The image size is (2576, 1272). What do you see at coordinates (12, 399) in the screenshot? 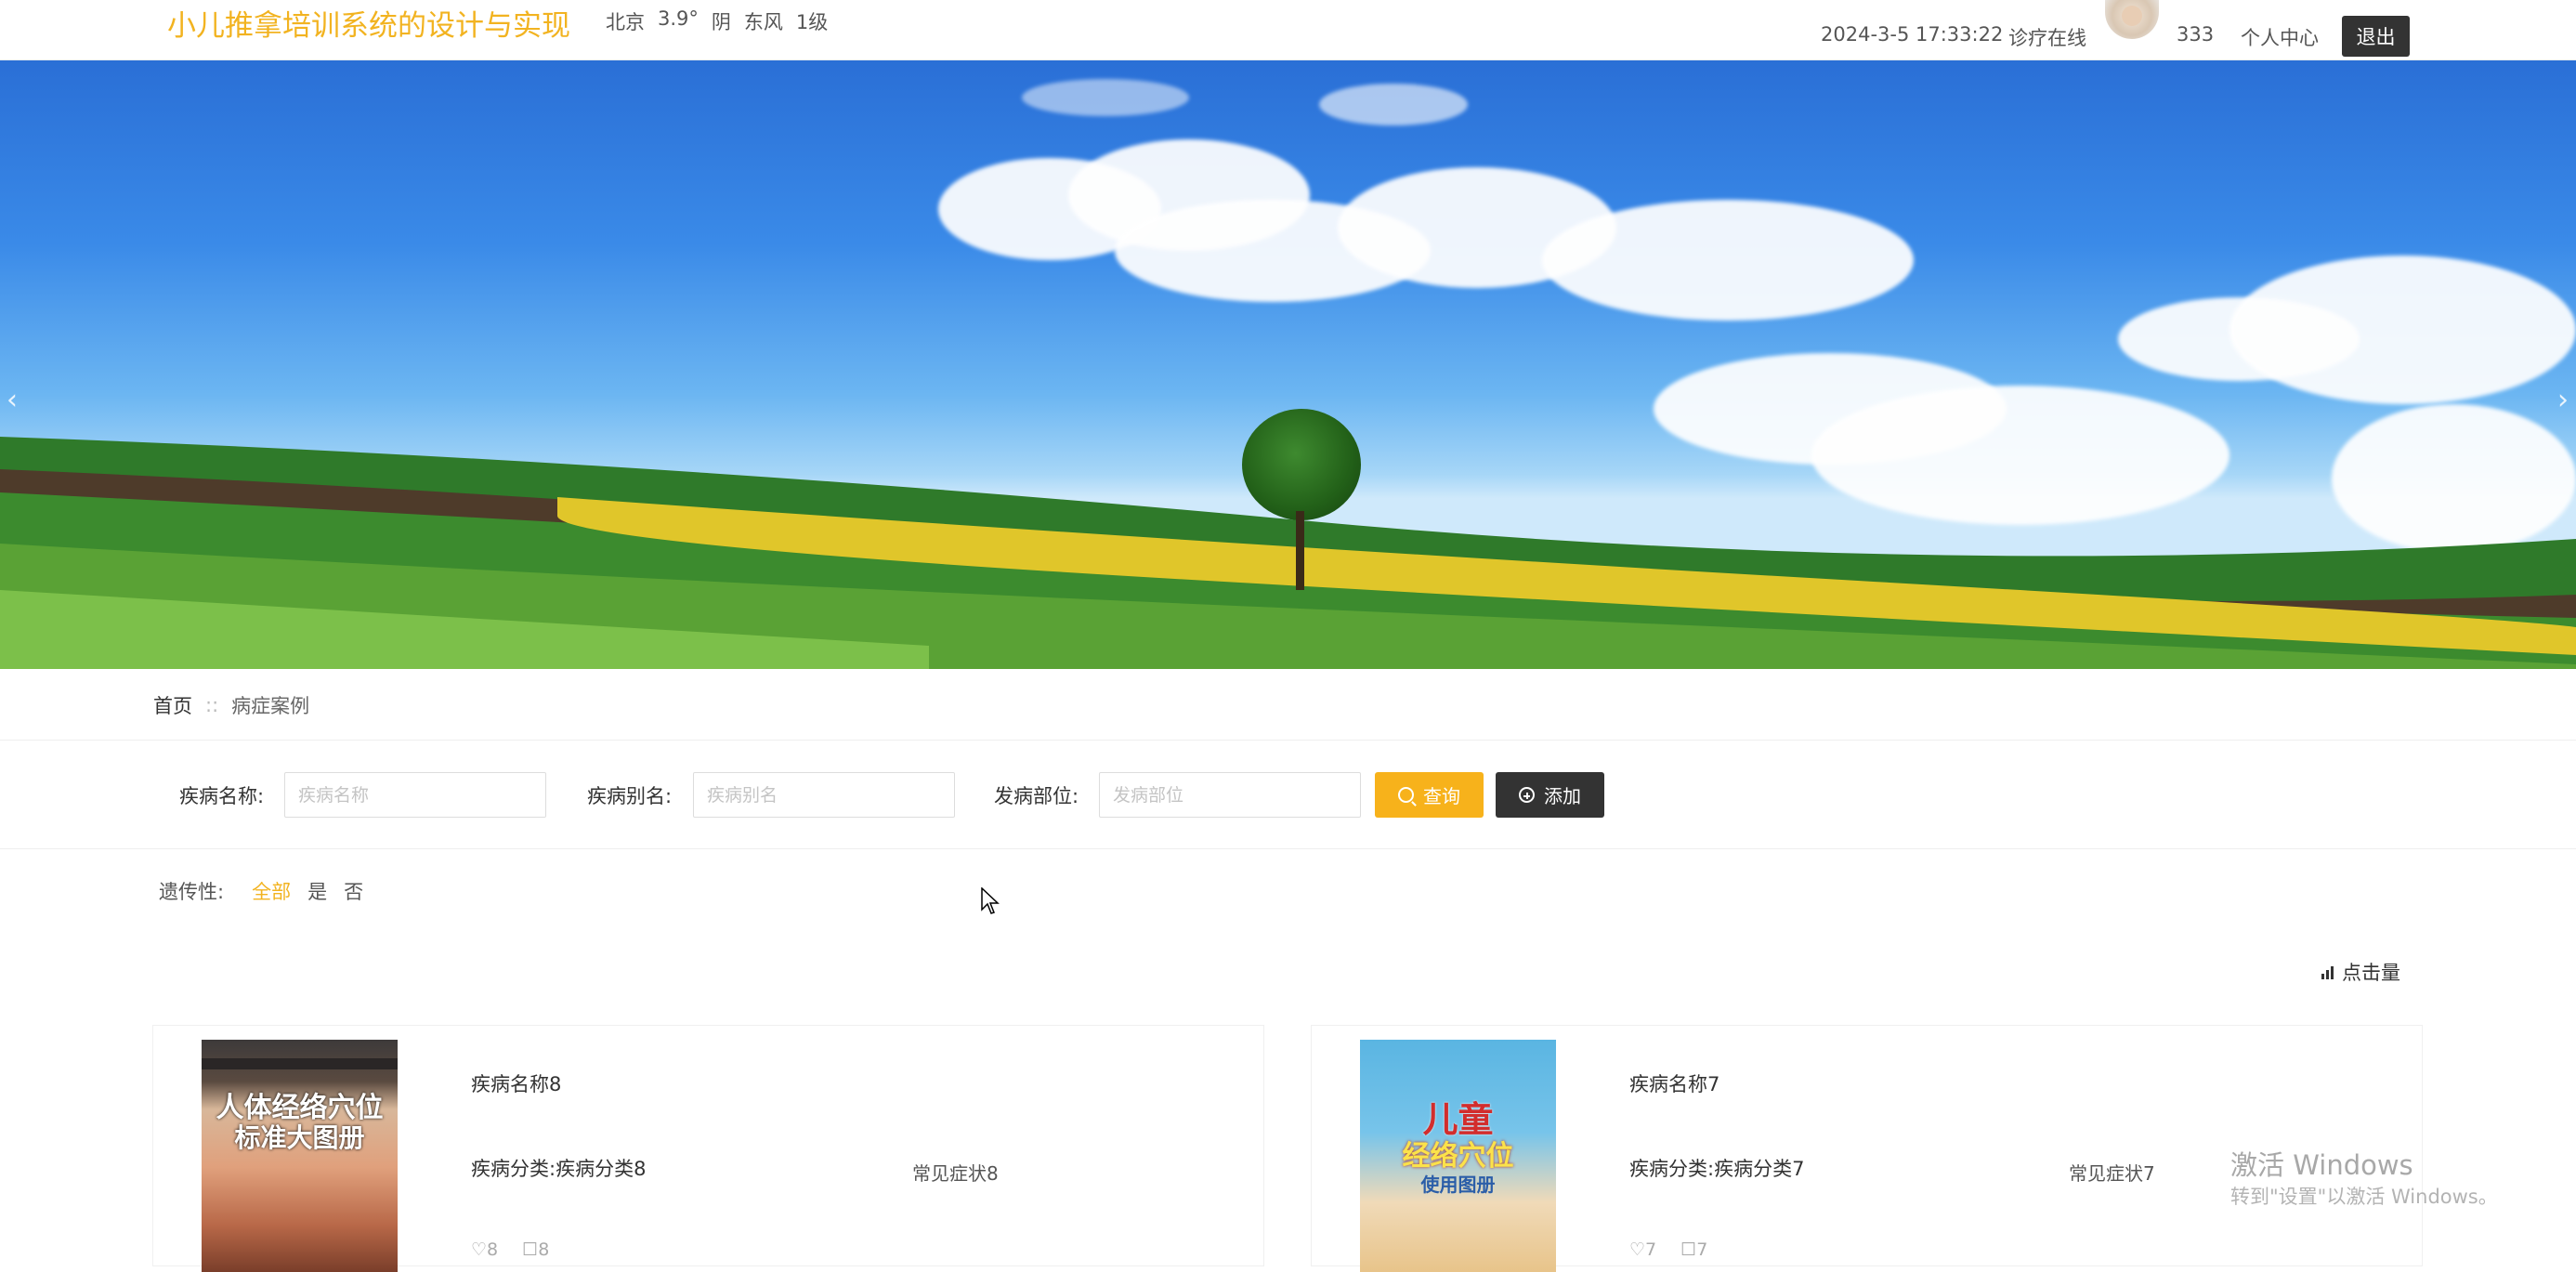
I see `carousel-prev-arrow: ‹` at bounding box center [12, 399].